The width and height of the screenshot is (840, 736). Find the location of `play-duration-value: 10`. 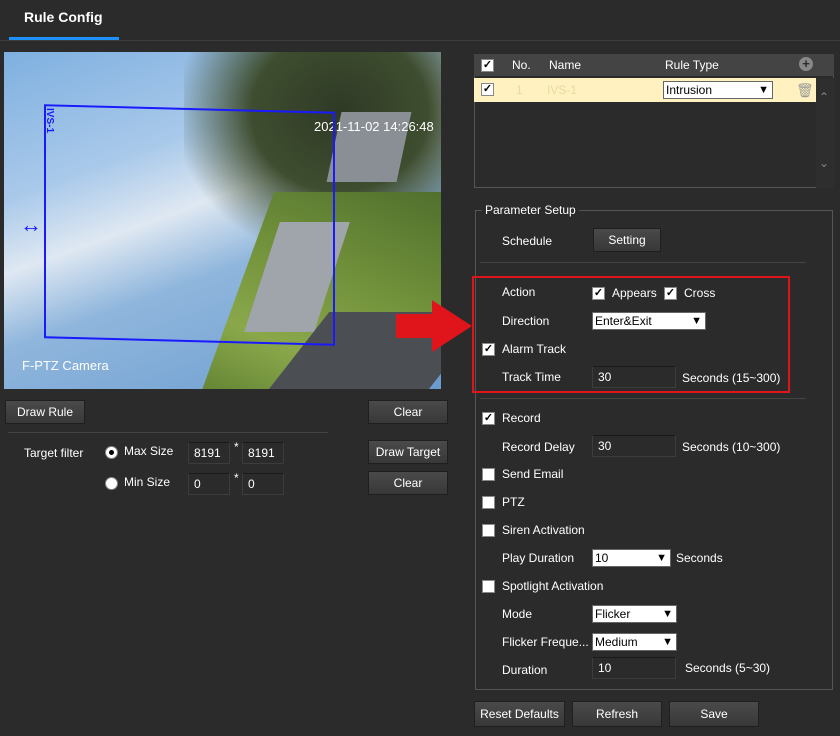

play-duration-value: 10 is located at coordinates (602, 558).